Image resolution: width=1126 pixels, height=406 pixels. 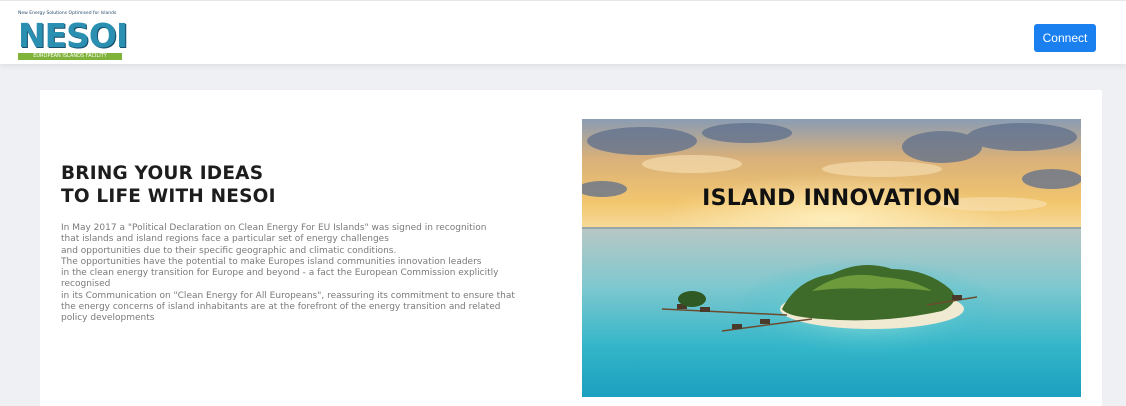 I want to click on hero-title: ISLAND INNOVATION, so click(x=831, y=198).